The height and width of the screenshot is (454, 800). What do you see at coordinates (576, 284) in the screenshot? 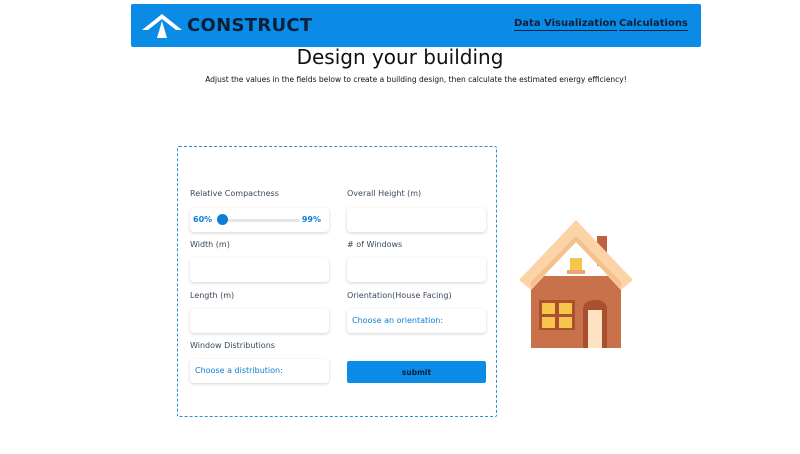
I see `house-icon` at bounding box center [576, 284].